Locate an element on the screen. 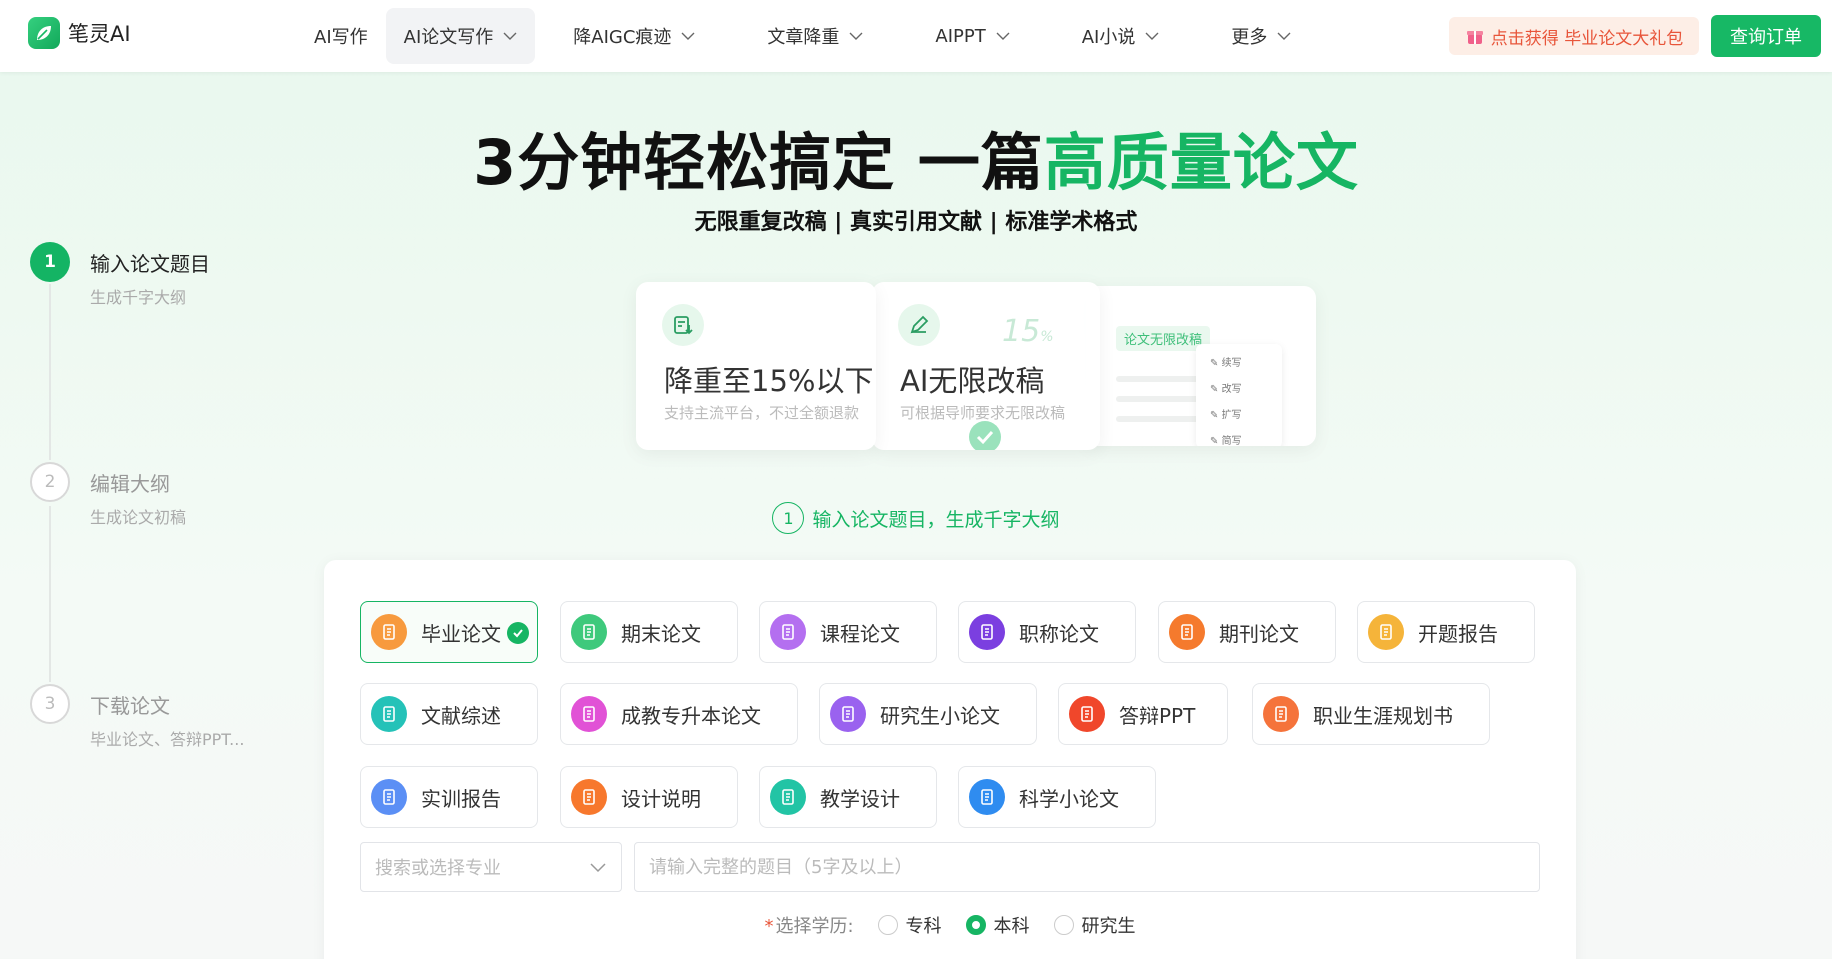  paper-type-button: 实训报告 is located at coordinates (449, 797).